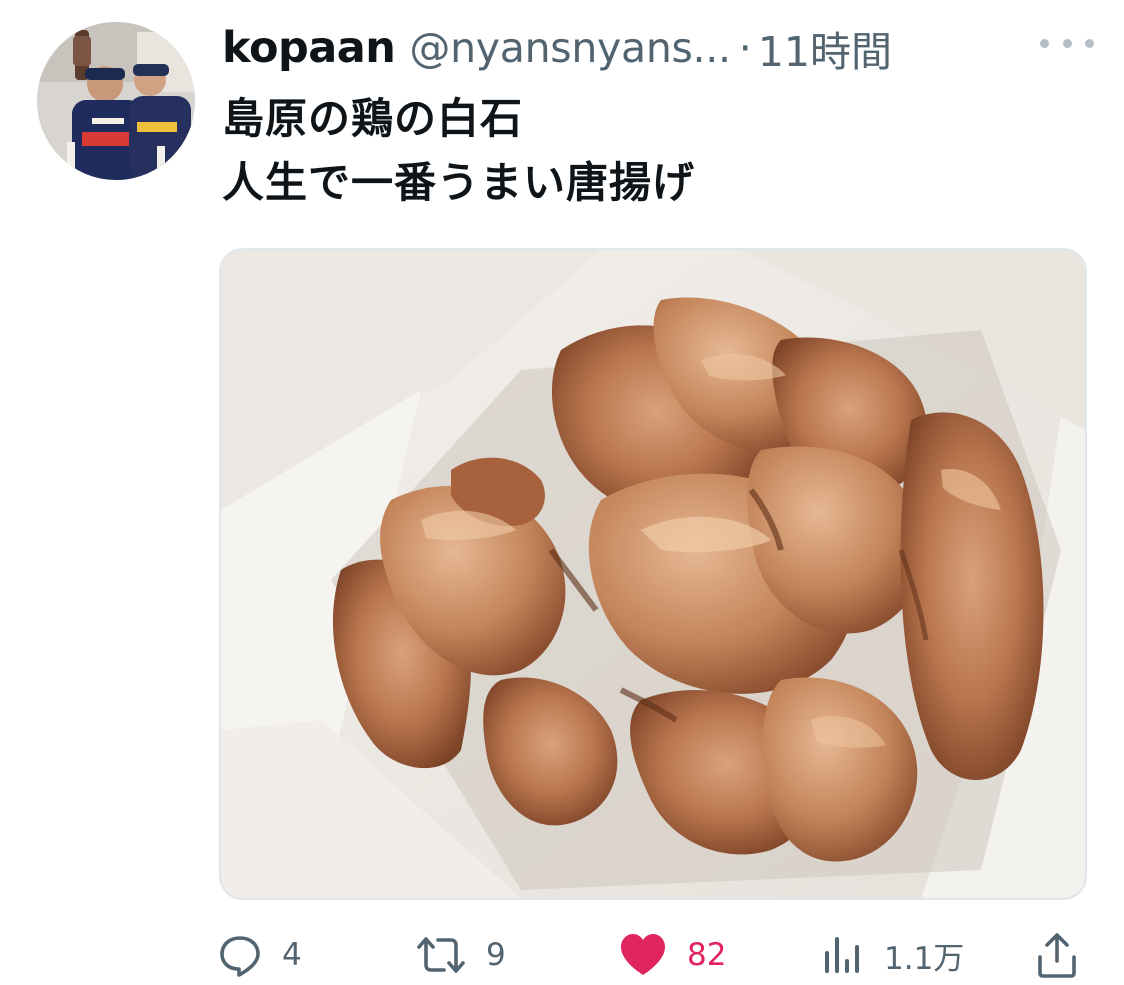  I want to click on action-bar: 4 9 82 1.1万, so click(562, 955).